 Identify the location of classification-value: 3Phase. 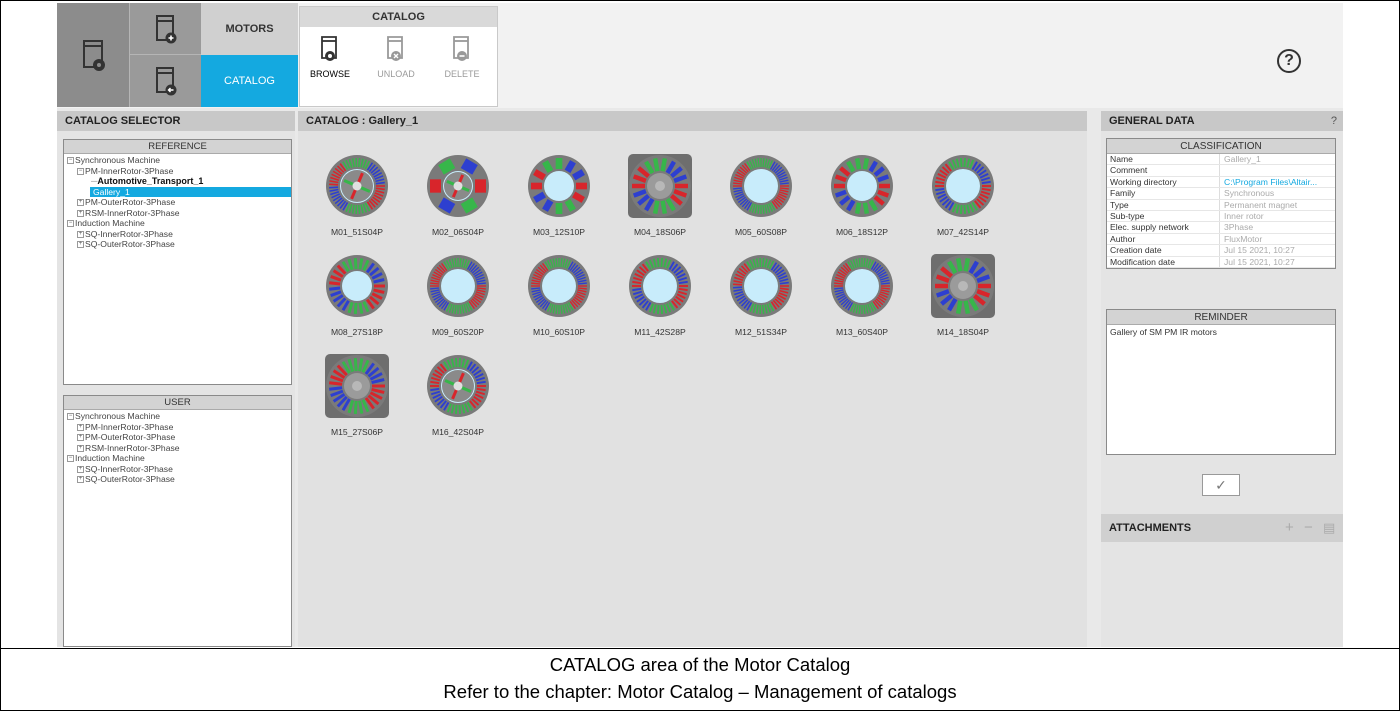
(1277, 227).